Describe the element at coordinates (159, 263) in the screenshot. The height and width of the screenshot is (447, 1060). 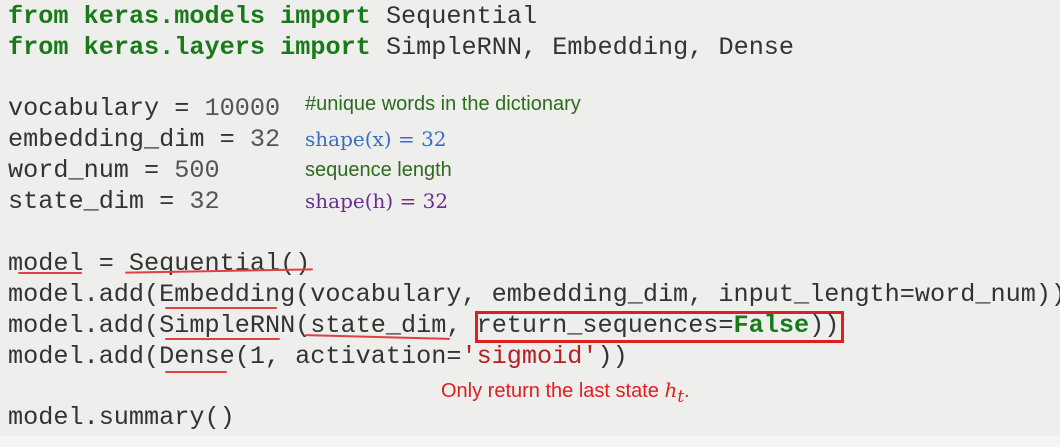
I see `model-line-1: model = Sequential()` at that location.